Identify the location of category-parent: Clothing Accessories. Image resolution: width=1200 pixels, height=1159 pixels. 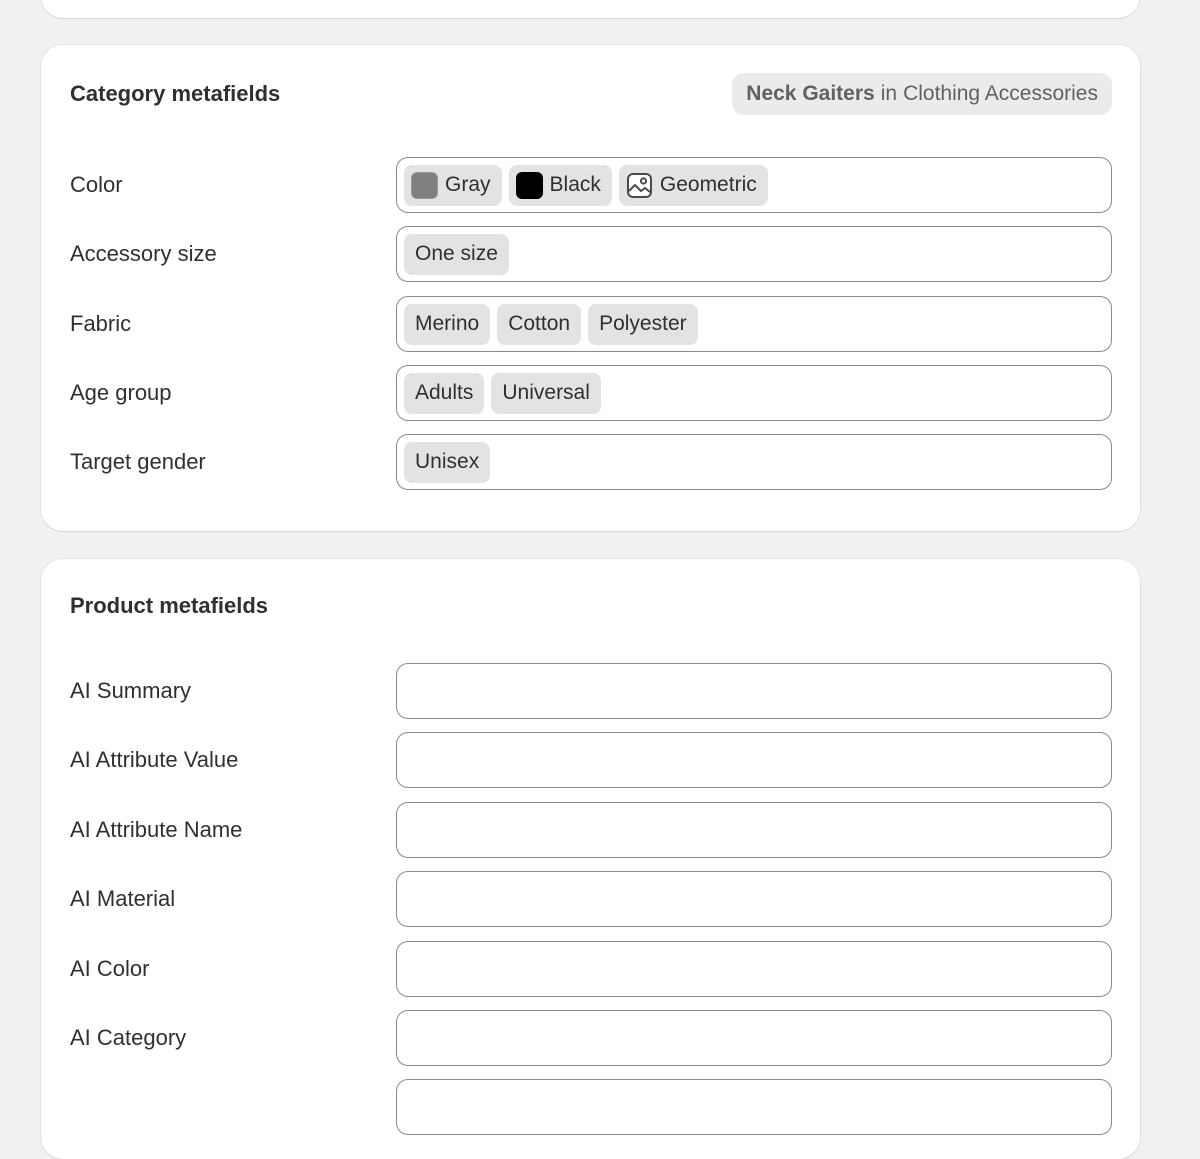
(1000, 93).